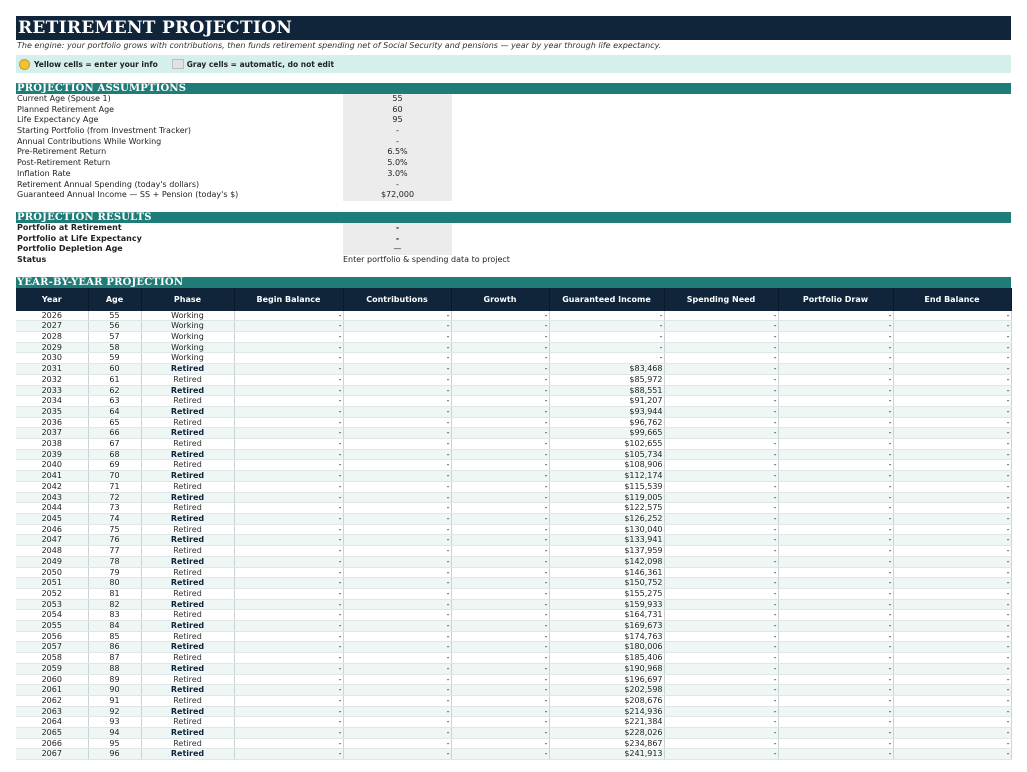  I want to click on year-cell: 2062, so click(52, 701).